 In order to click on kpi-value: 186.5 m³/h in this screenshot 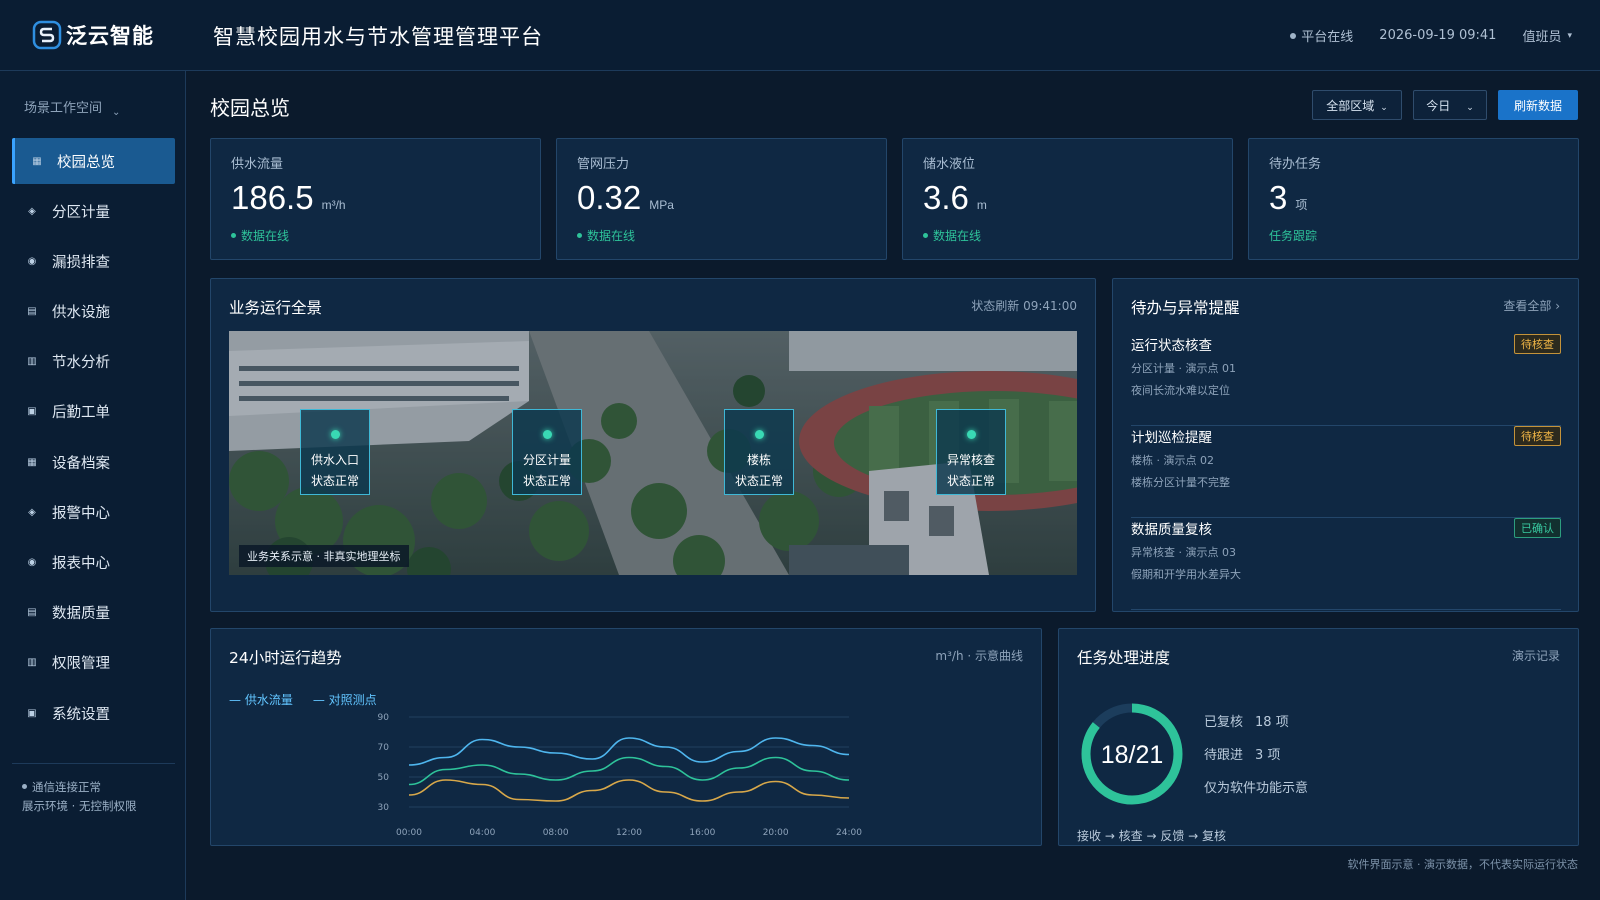, I will do `click(288, 197)`.